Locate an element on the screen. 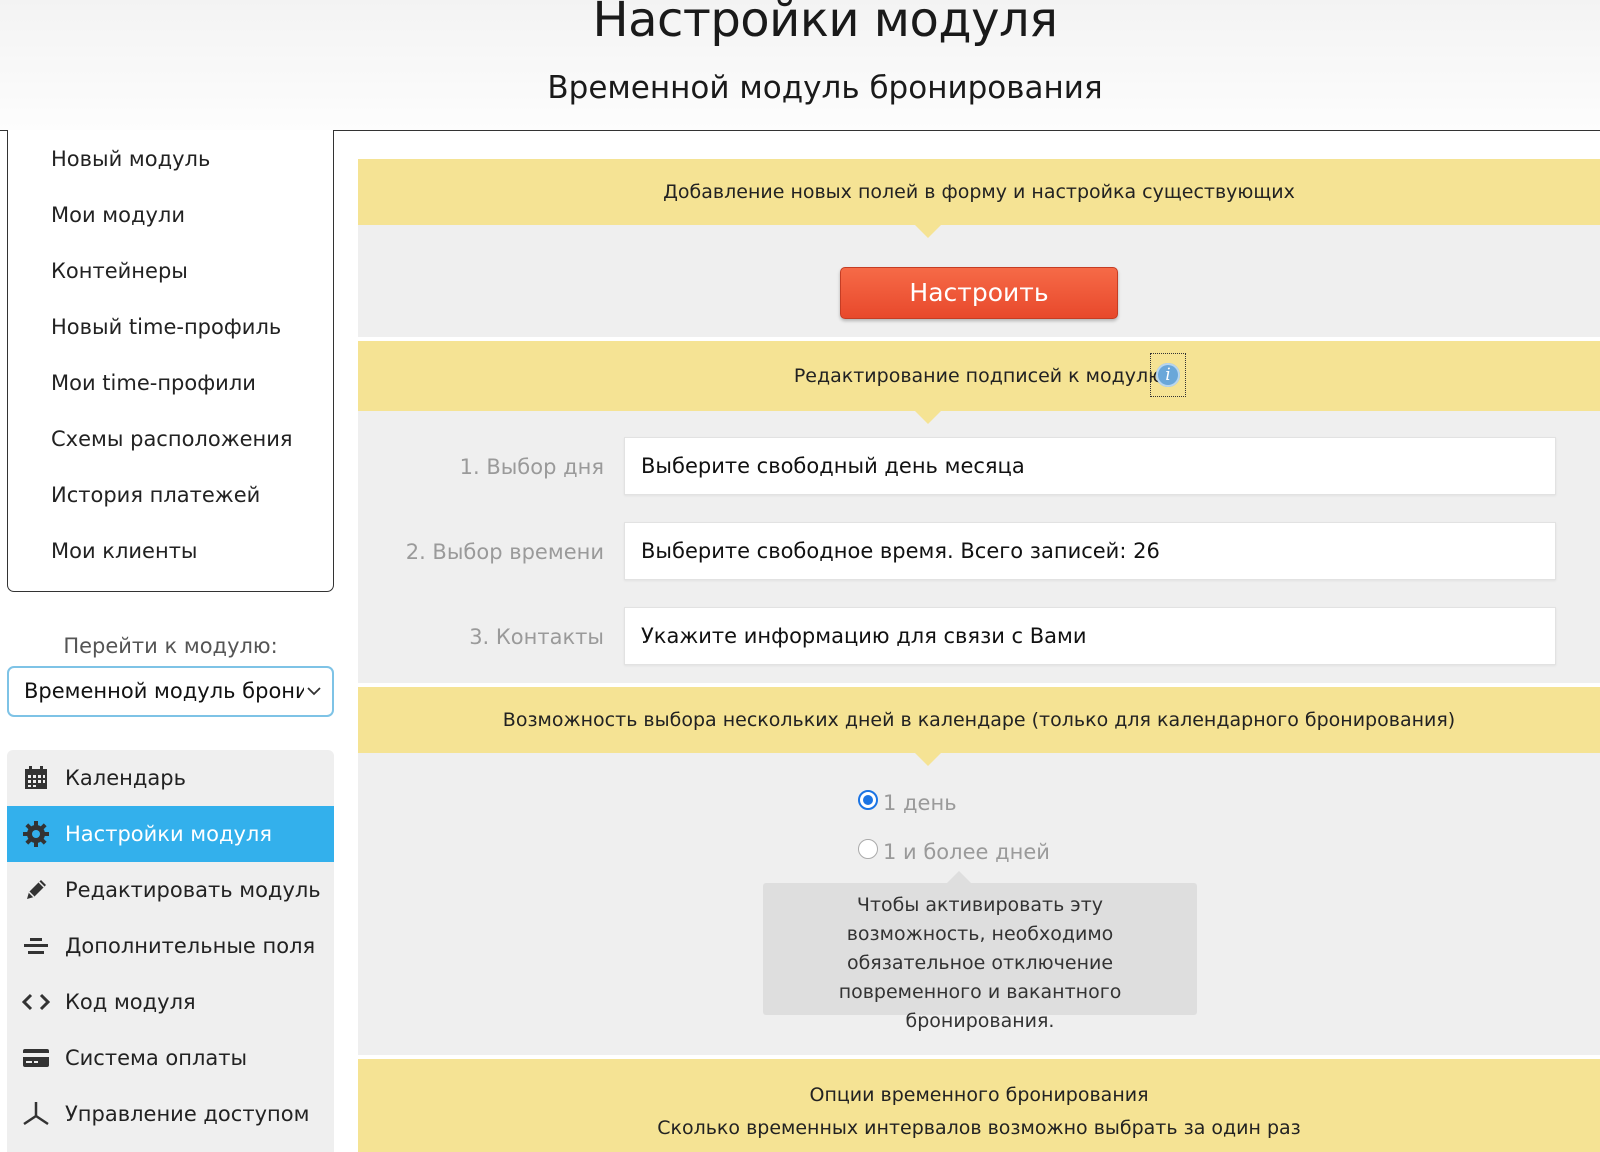 The image size is (1600, 1152). radio-multi-day is located at coordinates (868, 849).